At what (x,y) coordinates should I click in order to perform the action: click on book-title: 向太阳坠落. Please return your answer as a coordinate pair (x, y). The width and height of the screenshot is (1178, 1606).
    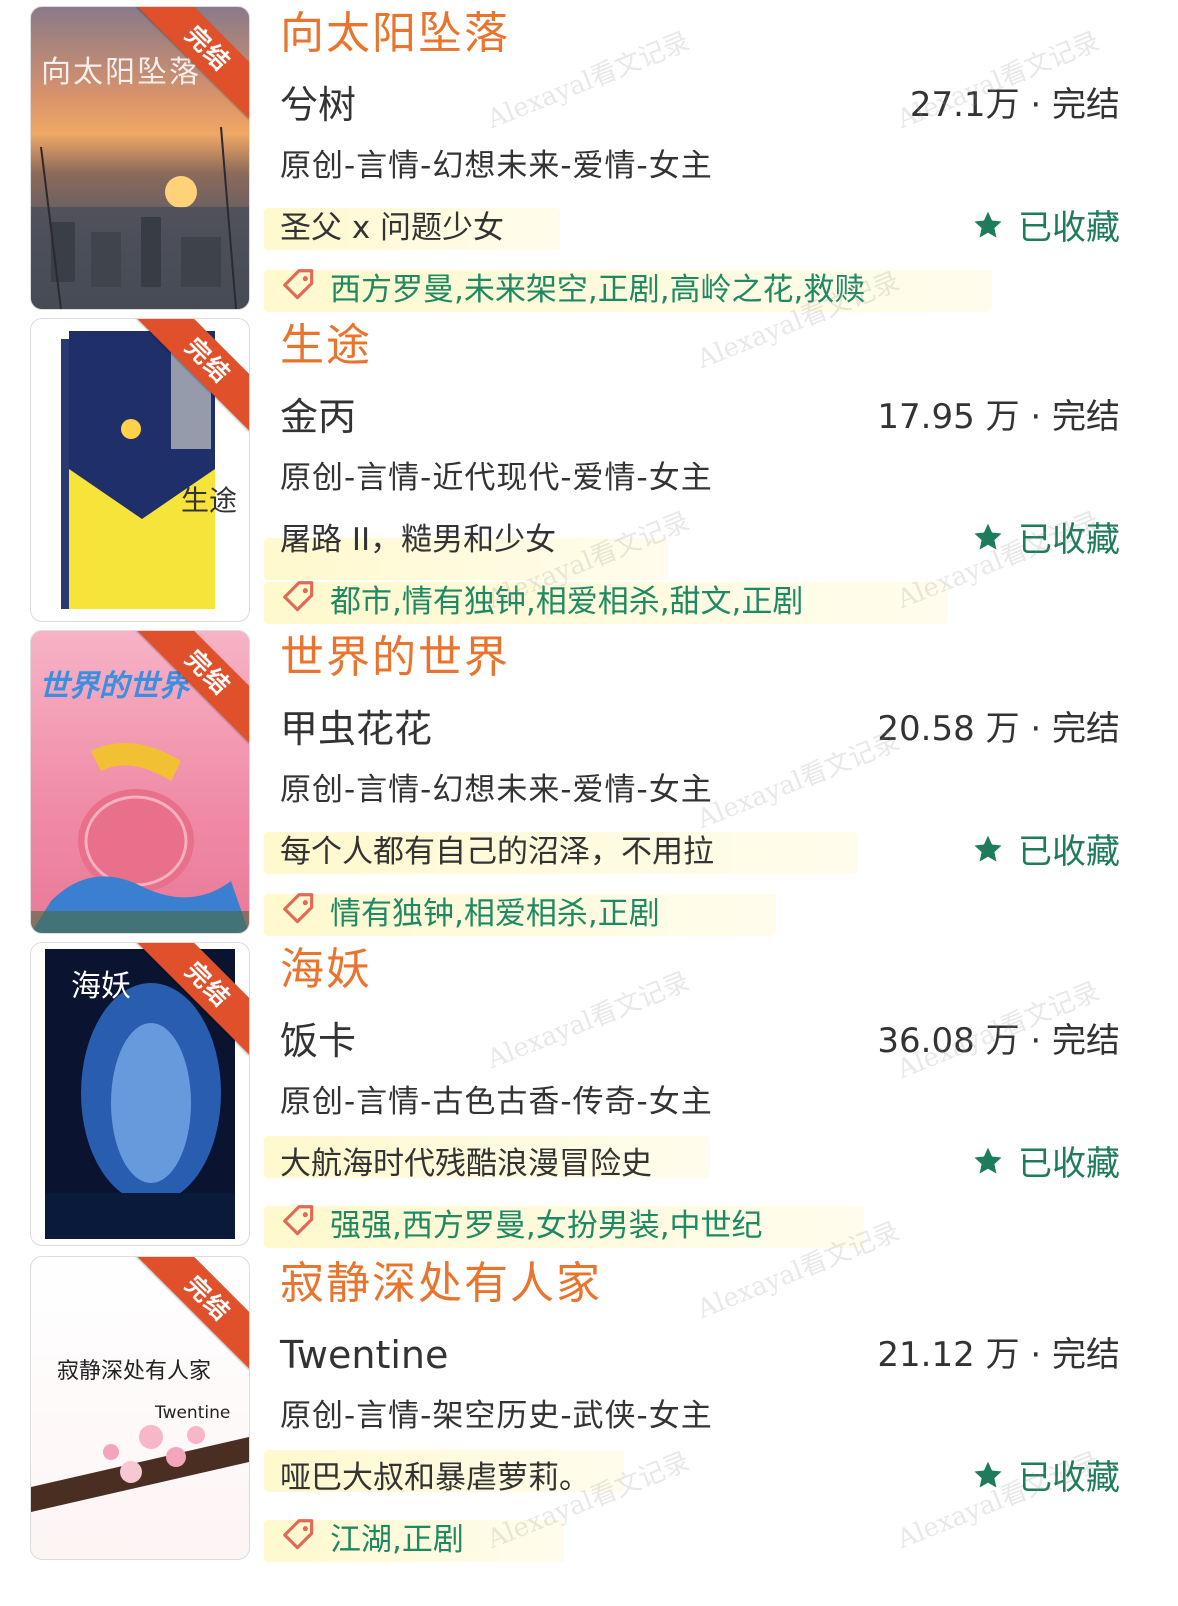
    Looking at the image, I should click on (395, 34).